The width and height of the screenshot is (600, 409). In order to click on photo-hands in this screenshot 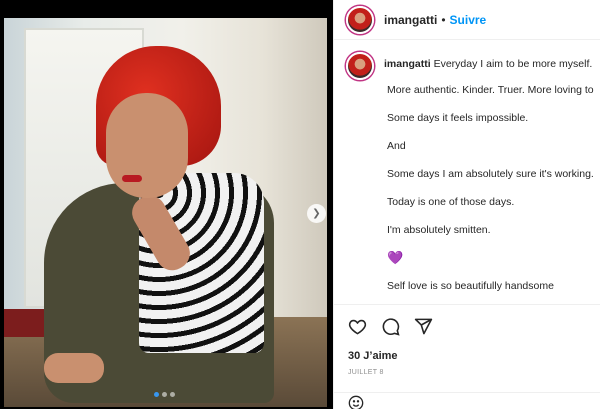, I will do `click(74, 368)`.